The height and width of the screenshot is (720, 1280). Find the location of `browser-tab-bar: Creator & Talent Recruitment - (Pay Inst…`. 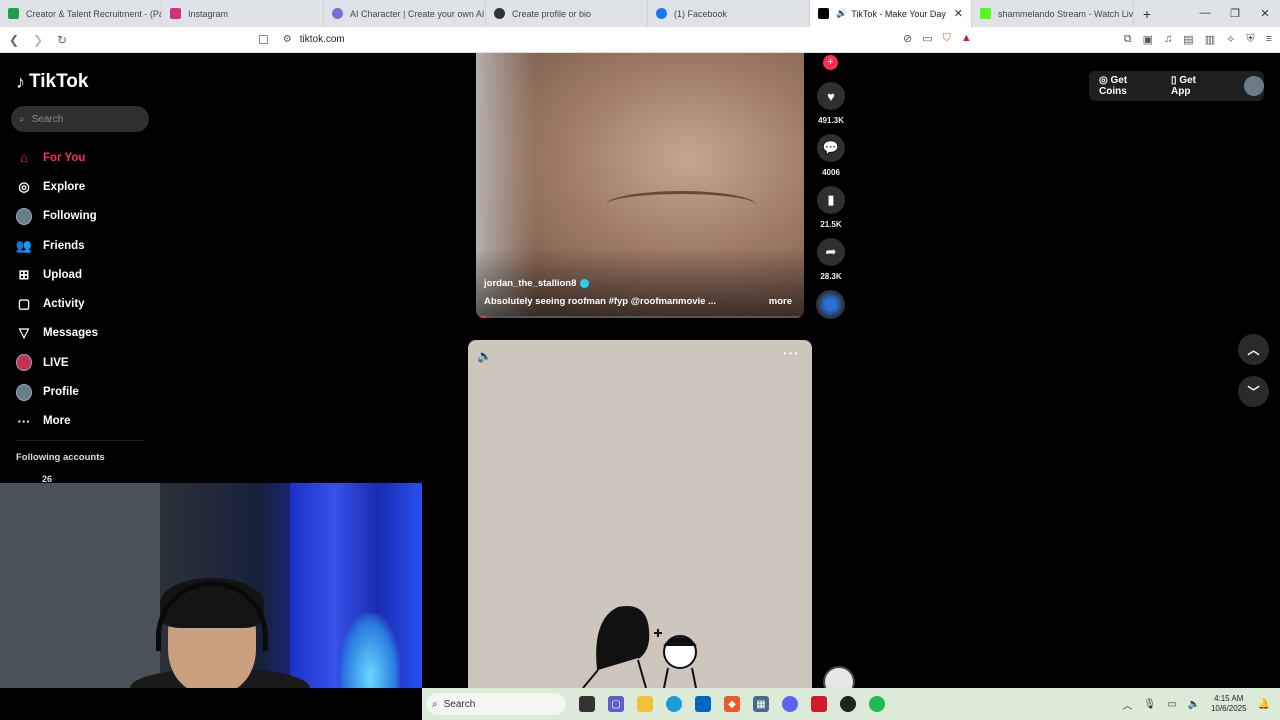

browser-tab-bar: Creator & Talent Recruitment - (Pay Inst… is located at coordinates (640, 13).